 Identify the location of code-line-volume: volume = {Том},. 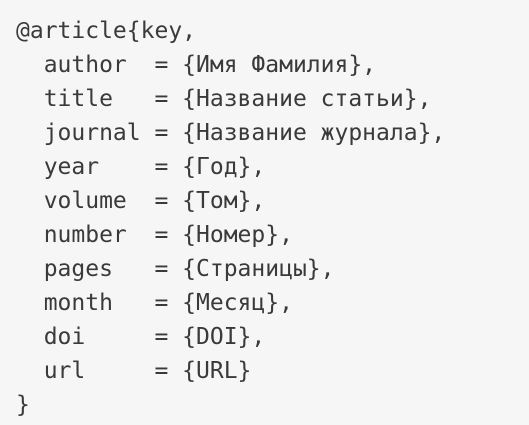
(141, 201).